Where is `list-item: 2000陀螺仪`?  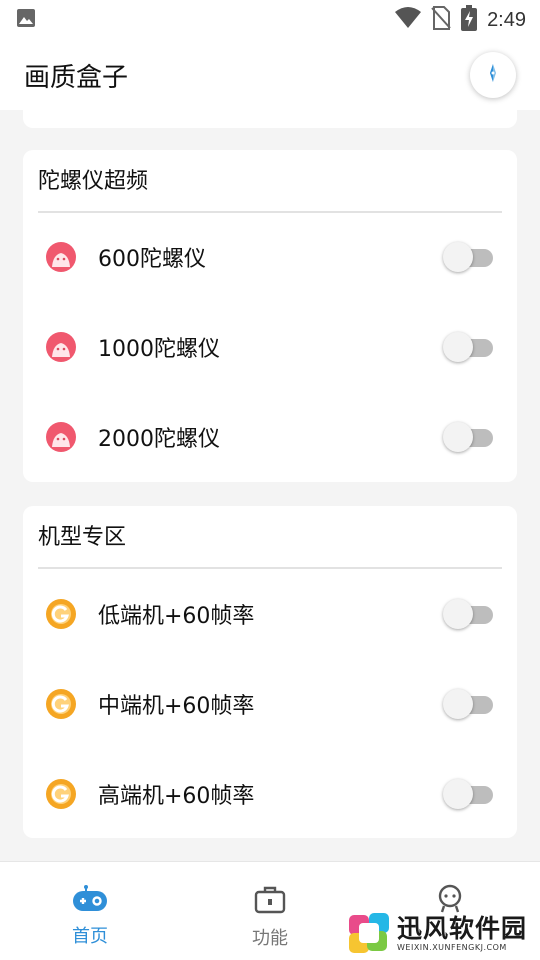 list-item: 2000陀螺仪 is located at coordinates (270, 437).